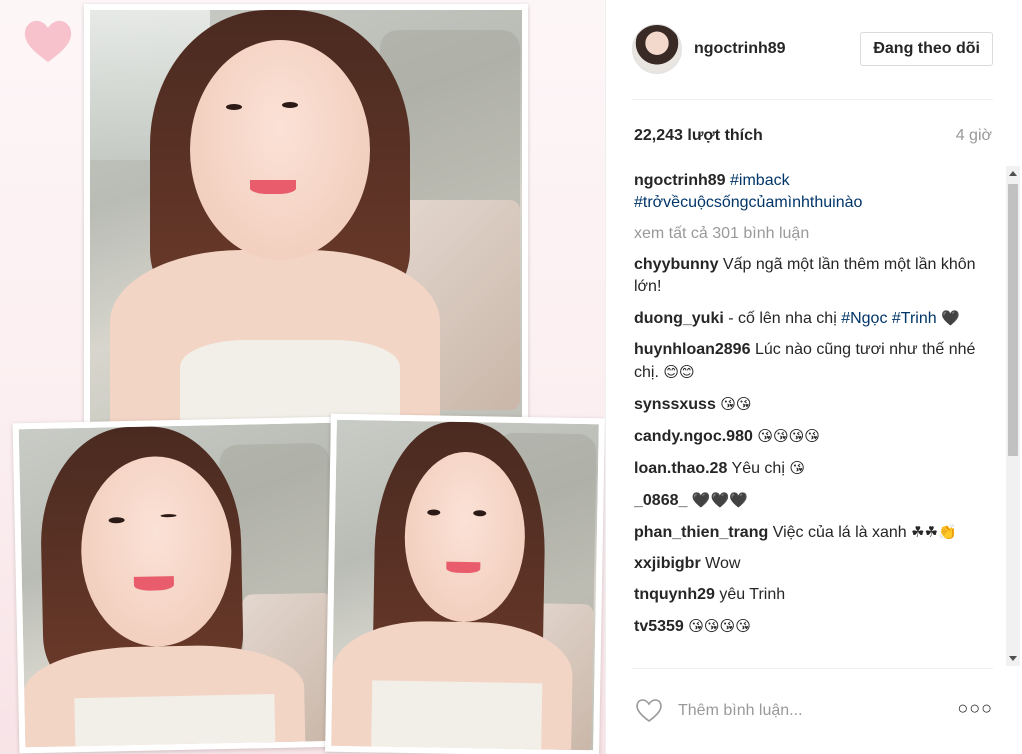  Describe the element at coordinates (465, 583) in the screenshot. I see `collage-photo-right` at that location.